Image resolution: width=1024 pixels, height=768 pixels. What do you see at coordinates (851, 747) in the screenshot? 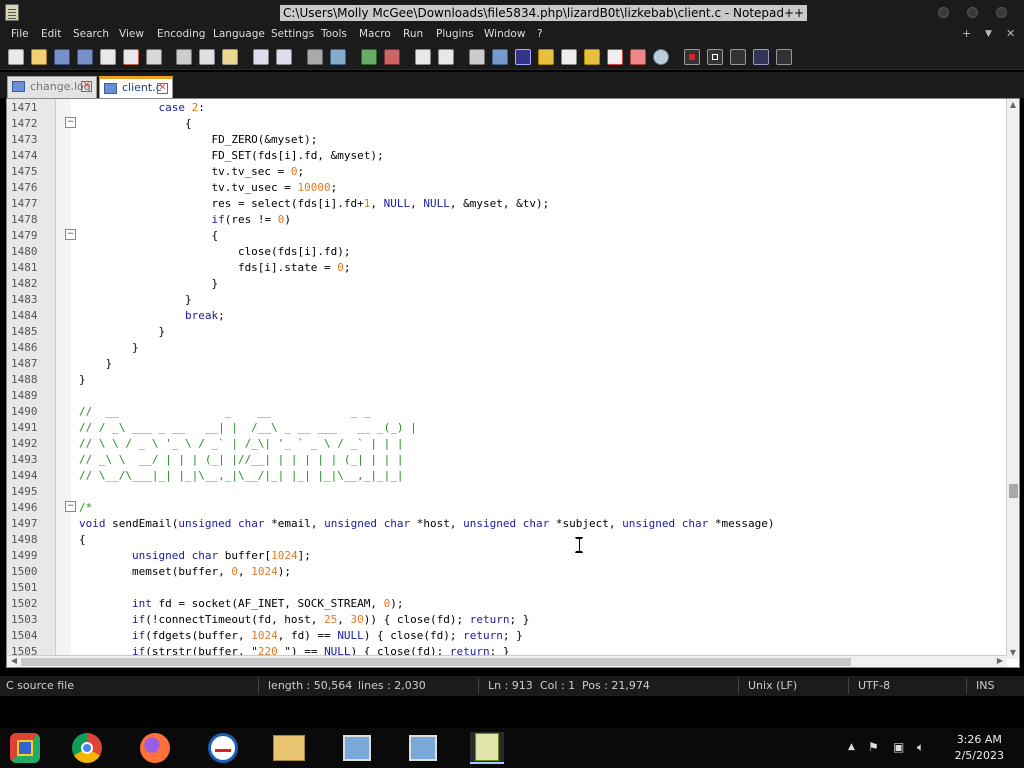
I see `tray-expand-icon: ▲` at bounding box center [851, 747].